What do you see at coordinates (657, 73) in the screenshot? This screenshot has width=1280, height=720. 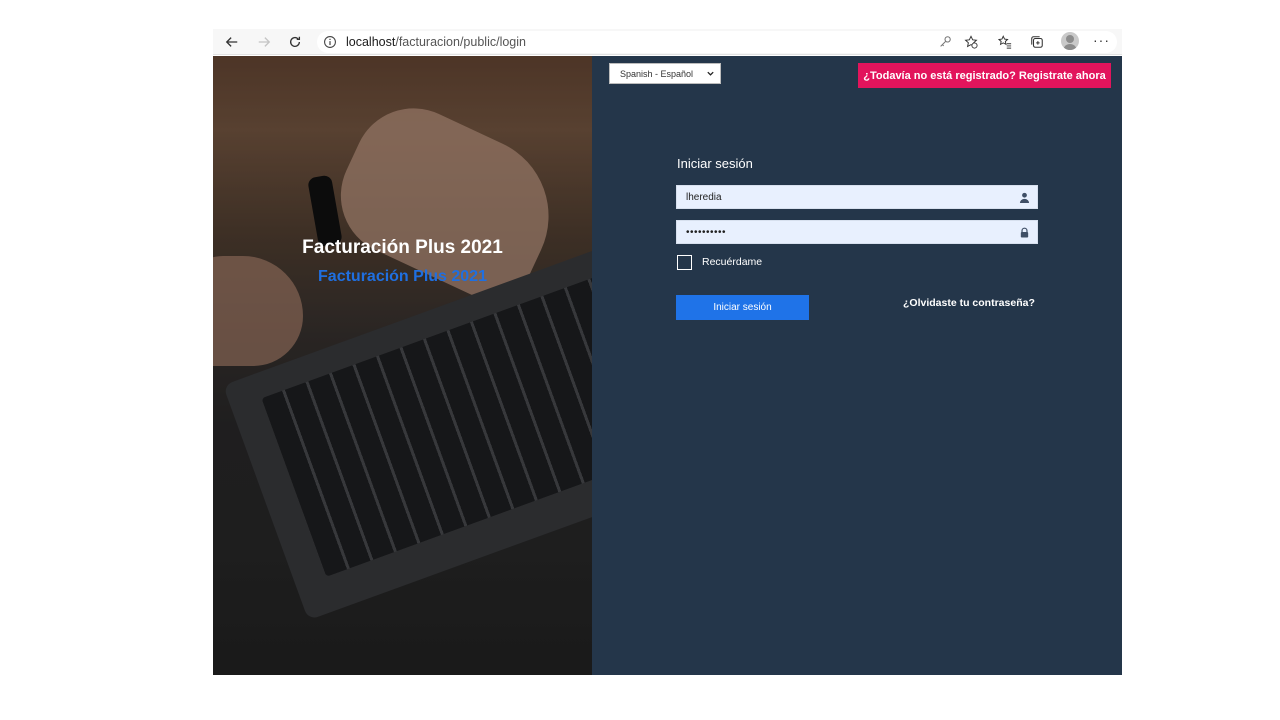 I see `language-selected: Spanish - Español` at bounding box center [657, 73].